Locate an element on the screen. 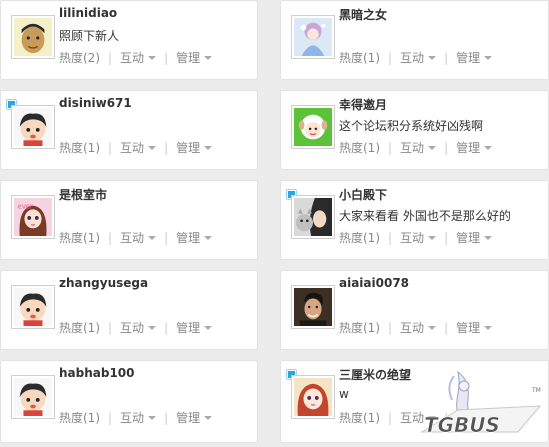 This screenshot has height=447, width=549. user-name: aiaiai0078 is located at coordinates (374, 283).